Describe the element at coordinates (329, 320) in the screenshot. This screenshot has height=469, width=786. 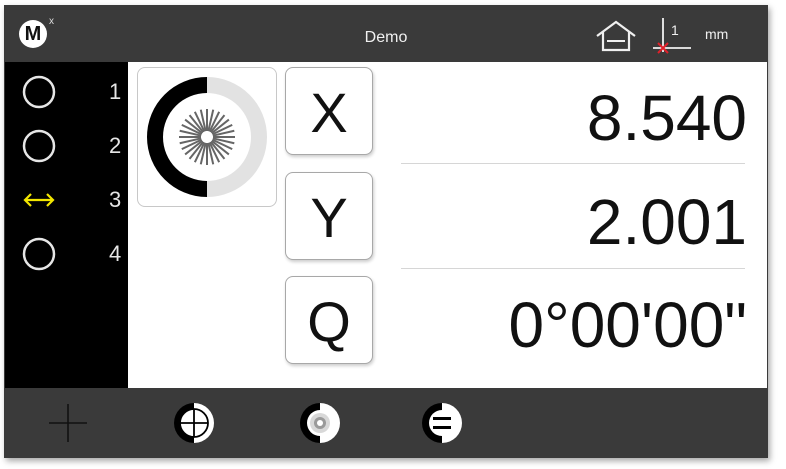
I see `axis-q-button: Q` at that location.